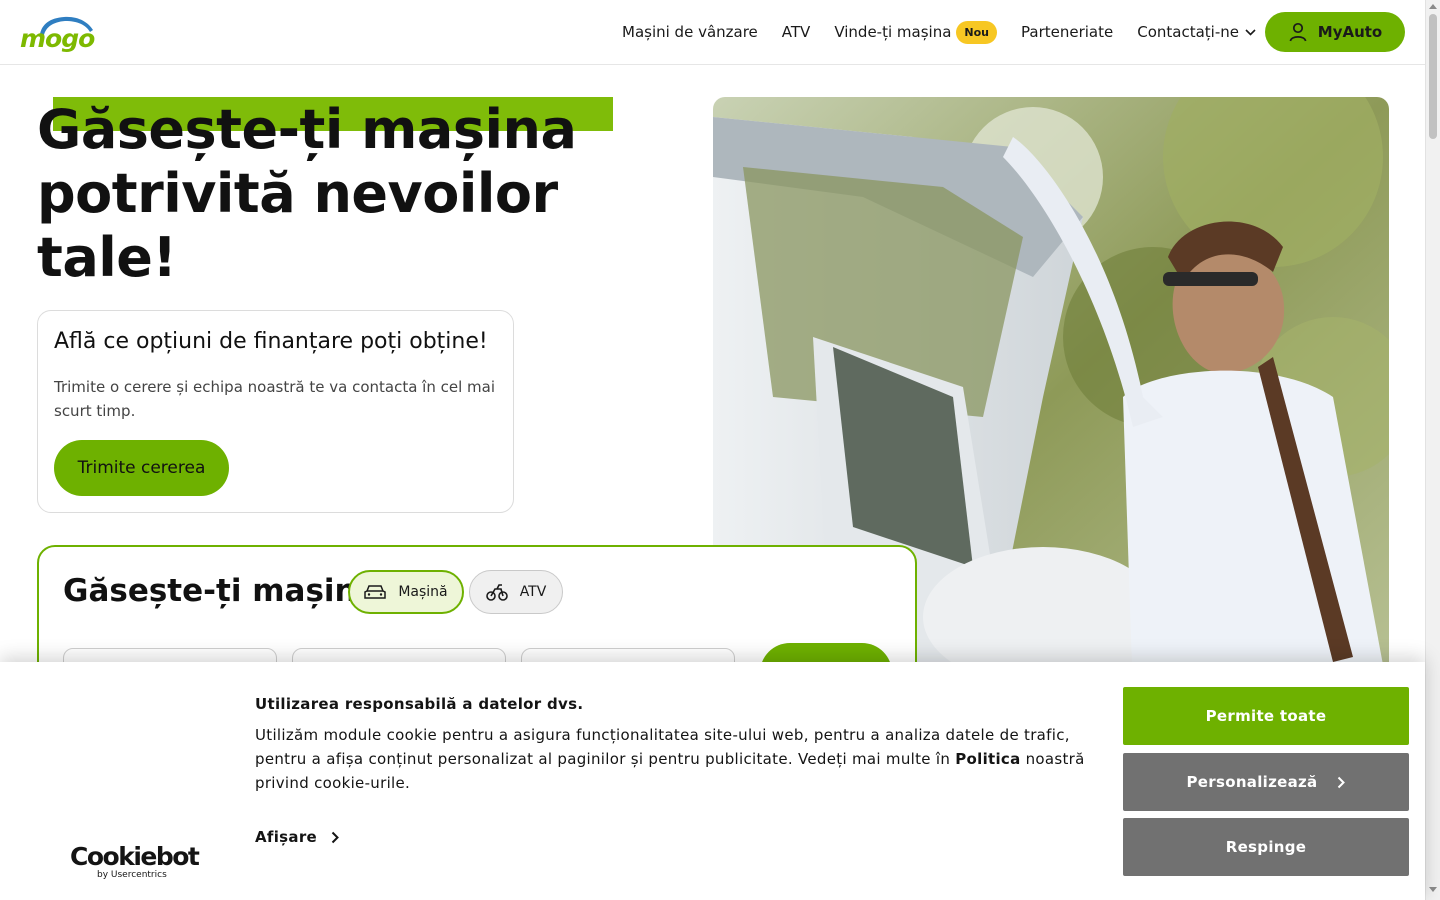 The image size is (1440, 900). I want to click on nav-item-cars-for-sale: Mașini de vânzare, so click(690, 32).